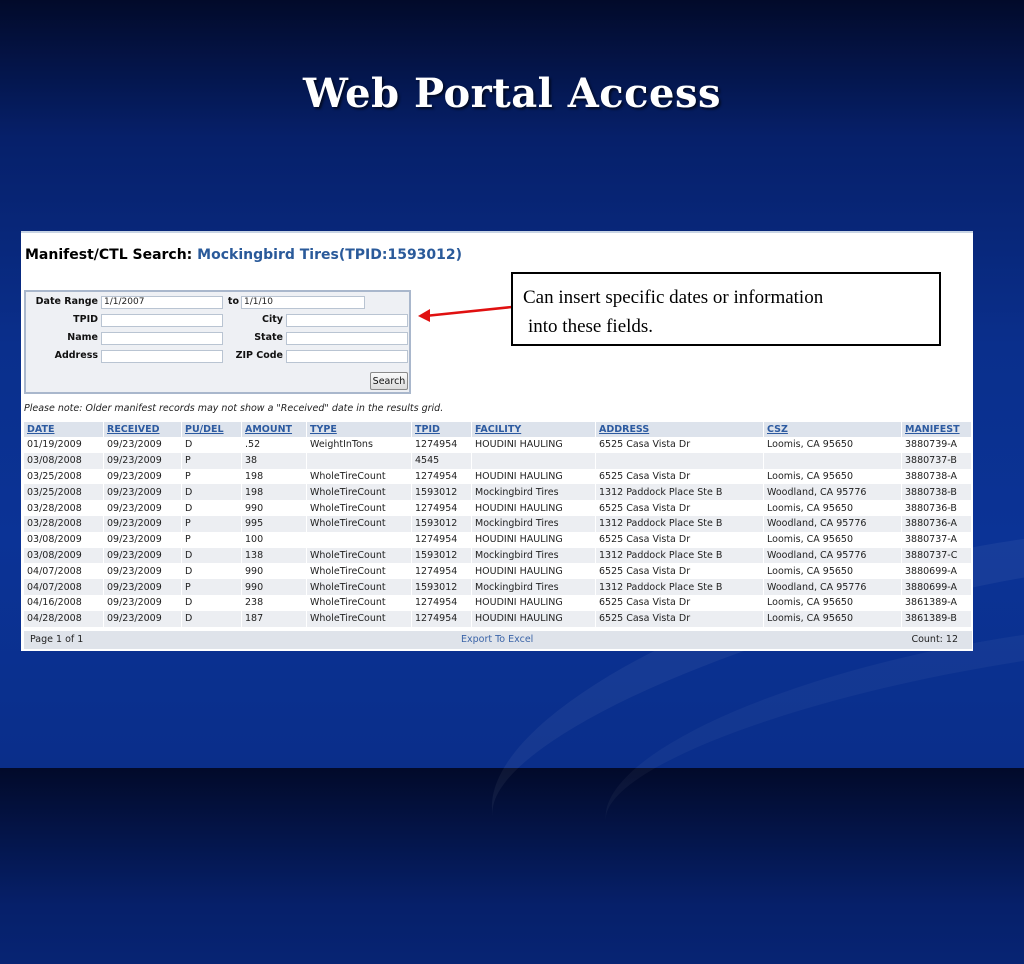 This screenshot has width=1024, height=964. What do you see at coordinates (441, 429) in the screenshot?
I see `column-header-tpid: TPID` at bounding box center [441, 429].